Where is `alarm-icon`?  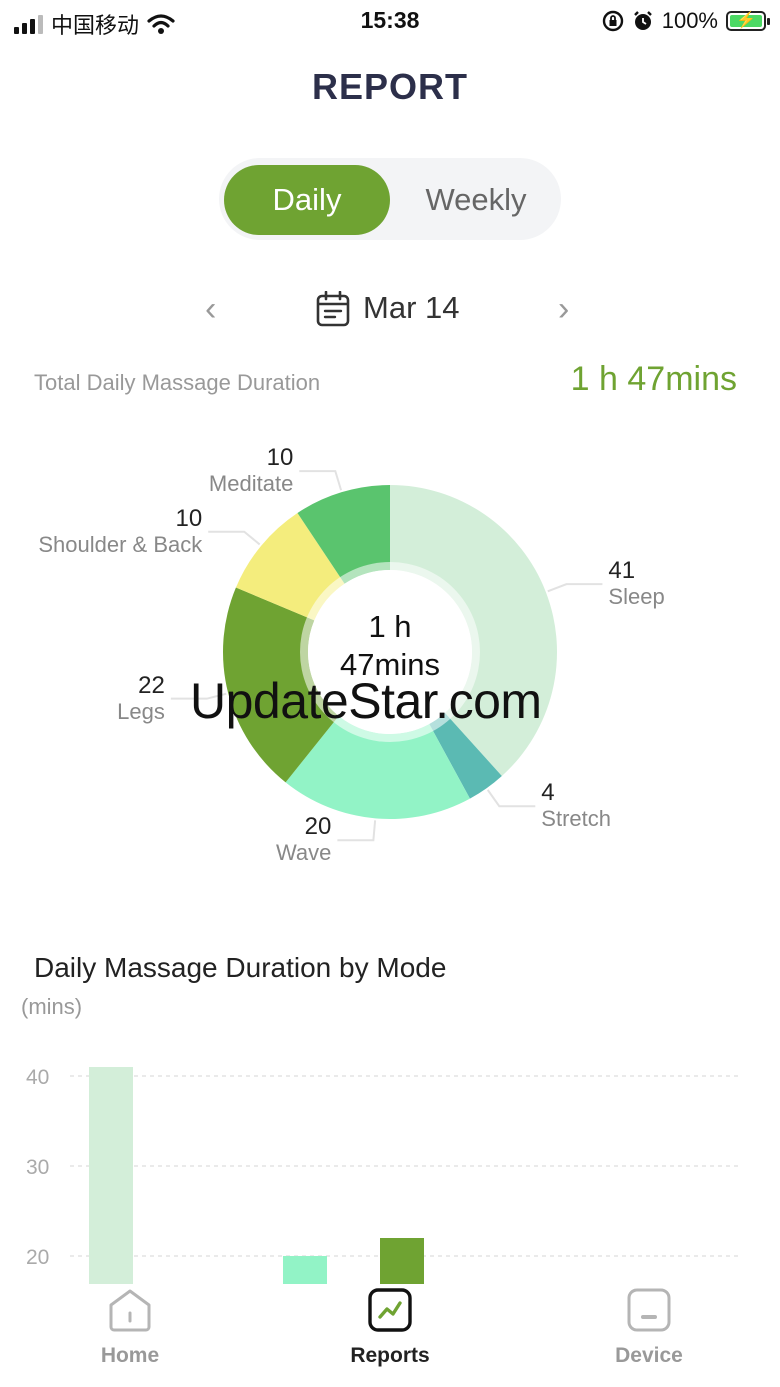 alarm-icon is located at coordinates (642, 20).